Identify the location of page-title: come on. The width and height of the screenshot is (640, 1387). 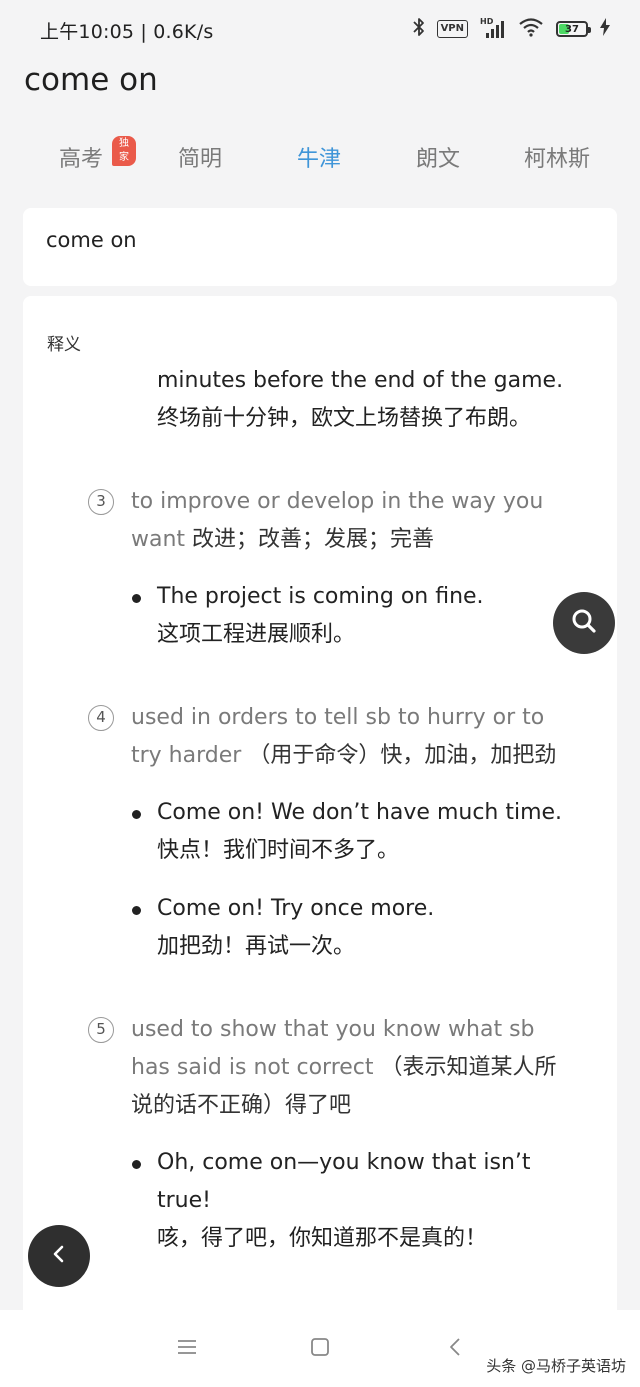
(91, 80).